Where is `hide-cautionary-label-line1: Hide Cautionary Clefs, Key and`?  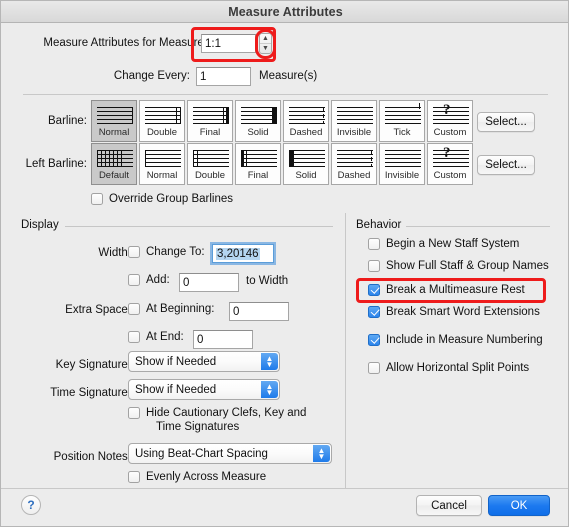 hide-cautionary-label-line1: Hide Cautionary Clefs, Key and is located at coordinates (226, 413).